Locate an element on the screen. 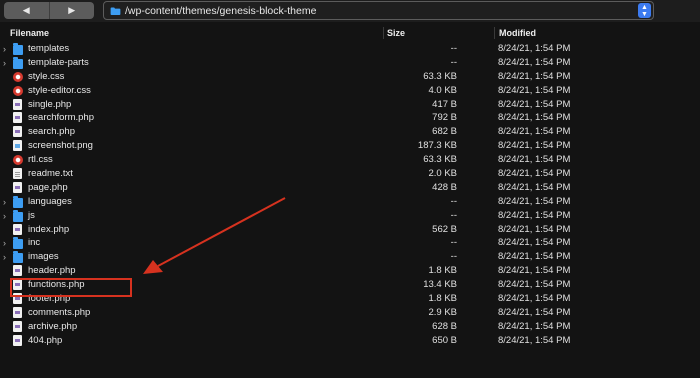  annotation-arrow is located at coordinates (214, 235).